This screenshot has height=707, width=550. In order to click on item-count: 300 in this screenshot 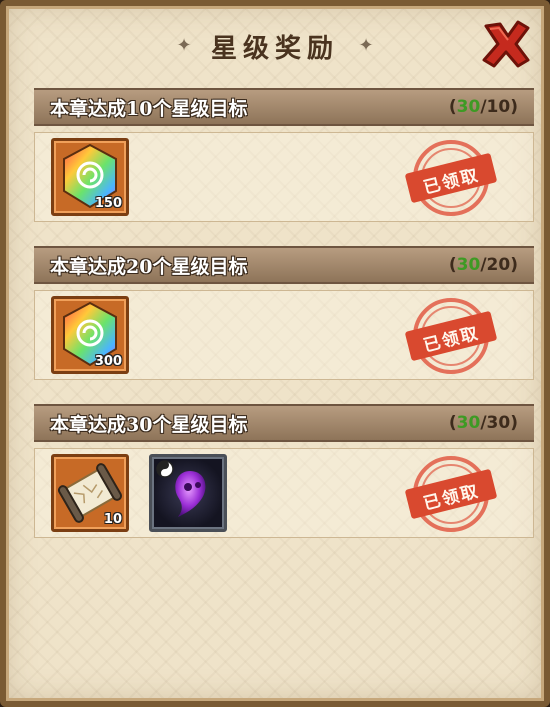, I will do `click(108, 361)`.